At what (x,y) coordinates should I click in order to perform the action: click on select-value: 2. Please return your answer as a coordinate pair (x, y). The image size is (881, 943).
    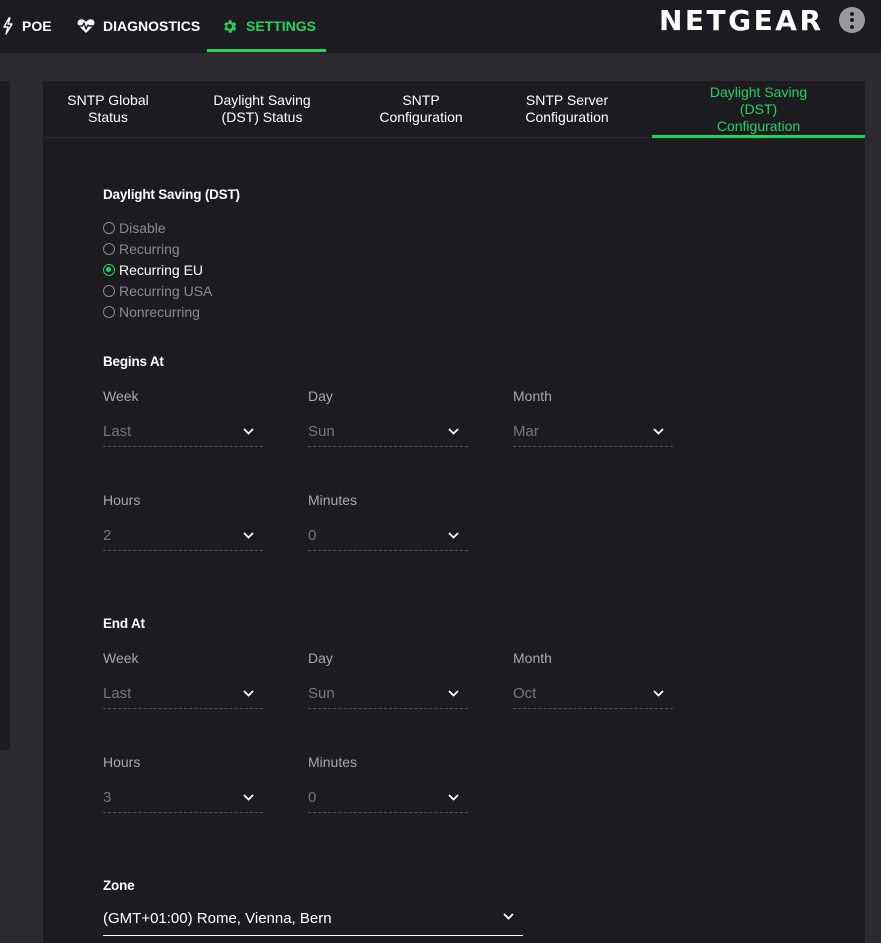
    Looking at the image, I should click on (107, 535).